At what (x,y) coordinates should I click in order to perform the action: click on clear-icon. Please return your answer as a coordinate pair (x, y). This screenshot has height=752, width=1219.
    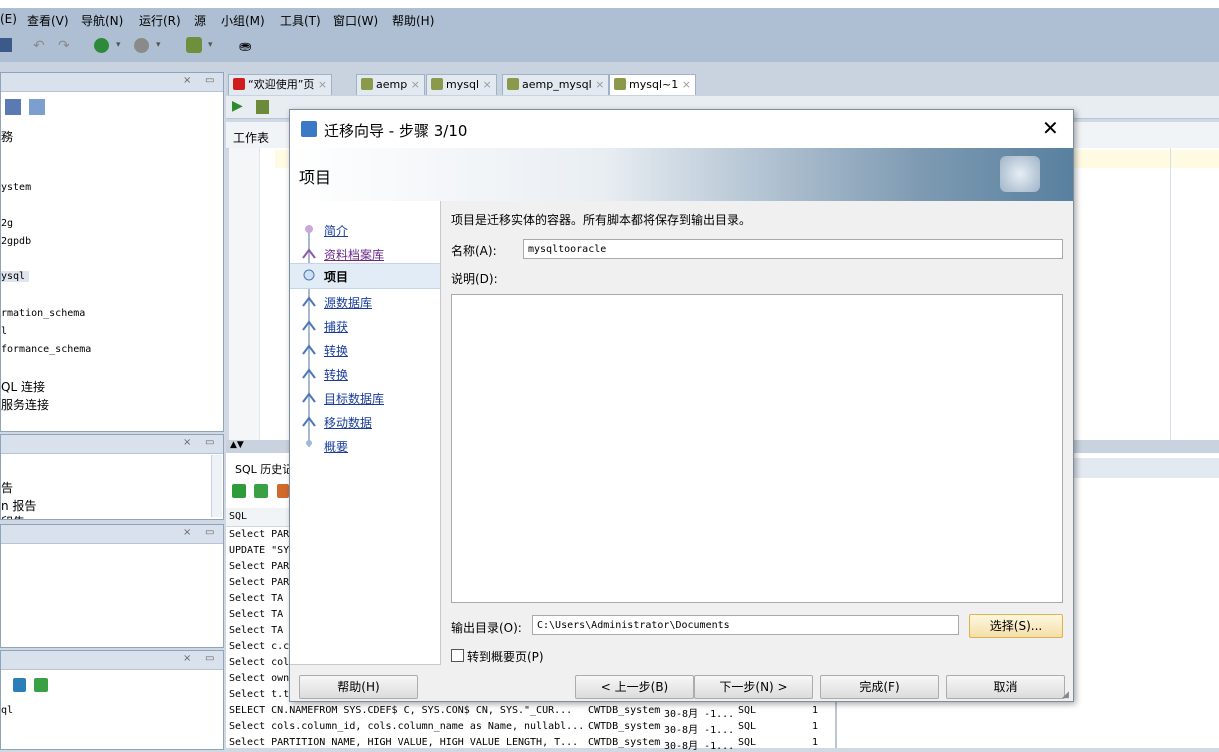
    Looking at the image, I should click on (283, 491).